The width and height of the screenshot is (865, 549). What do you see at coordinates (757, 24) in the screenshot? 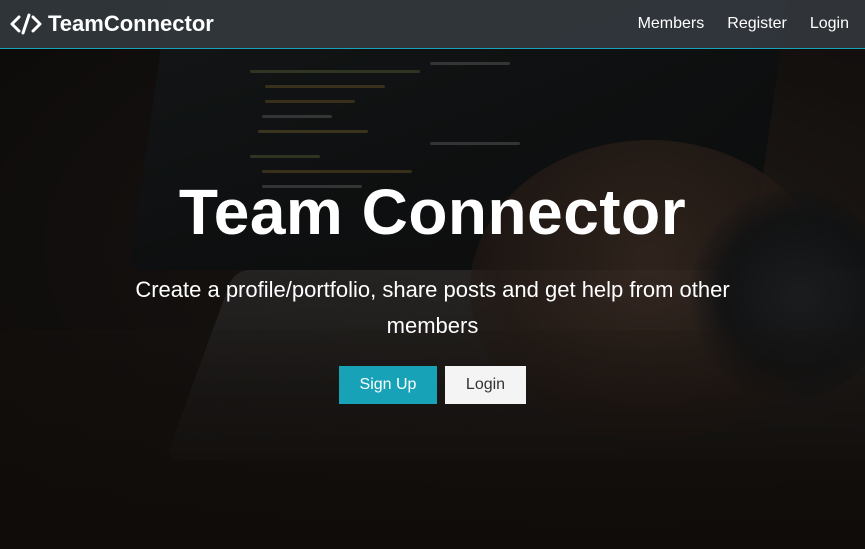
I see `nav-link-register: Register` at bounding box center [757, 24].